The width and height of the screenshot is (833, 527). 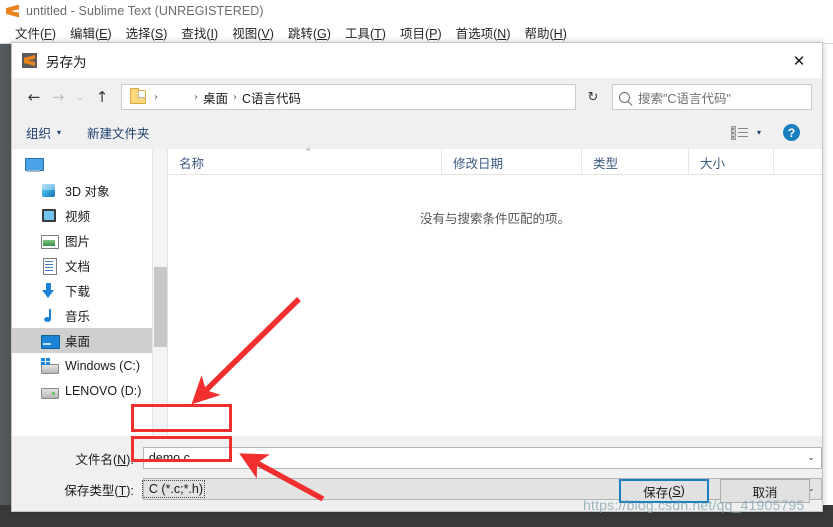 I want to click on close-icon: ✕, so click(x=799, y=60).